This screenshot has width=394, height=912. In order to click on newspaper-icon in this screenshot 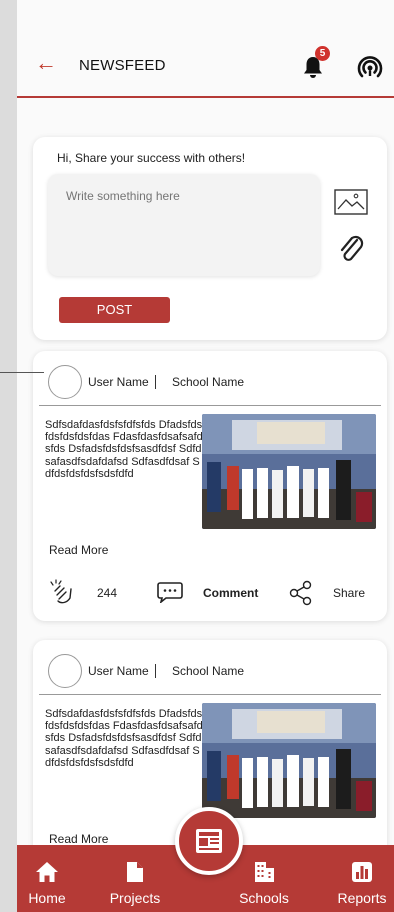, I will do `click(209, 841)`.